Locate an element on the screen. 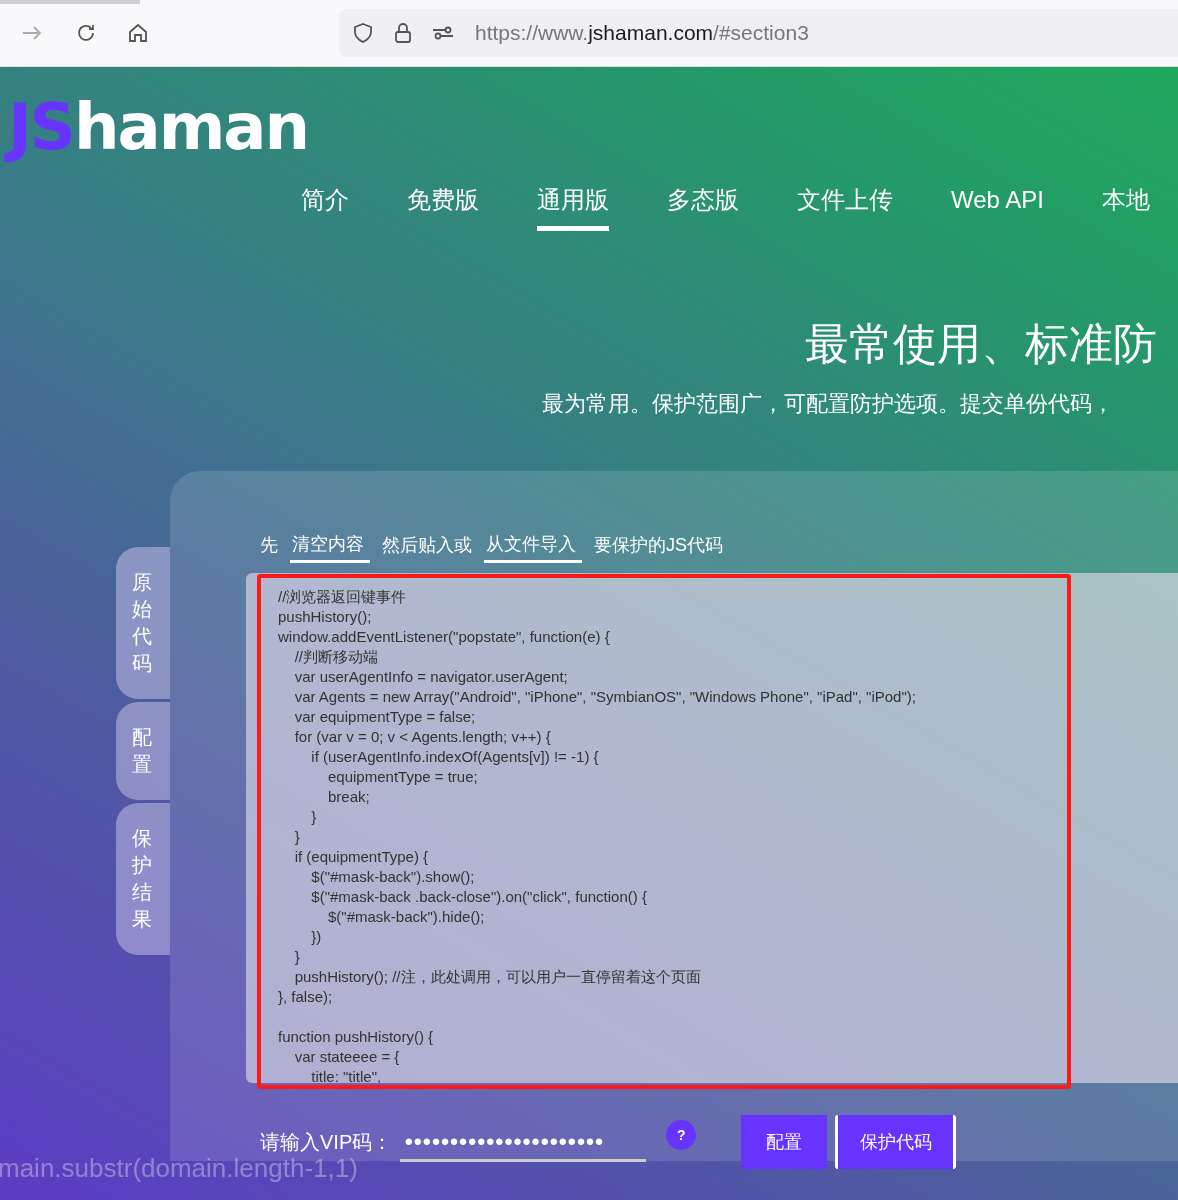  code-line: if (userAgentInfo.indexOf(Agents[v]) != -1) { is located at coordinates (455, 757).